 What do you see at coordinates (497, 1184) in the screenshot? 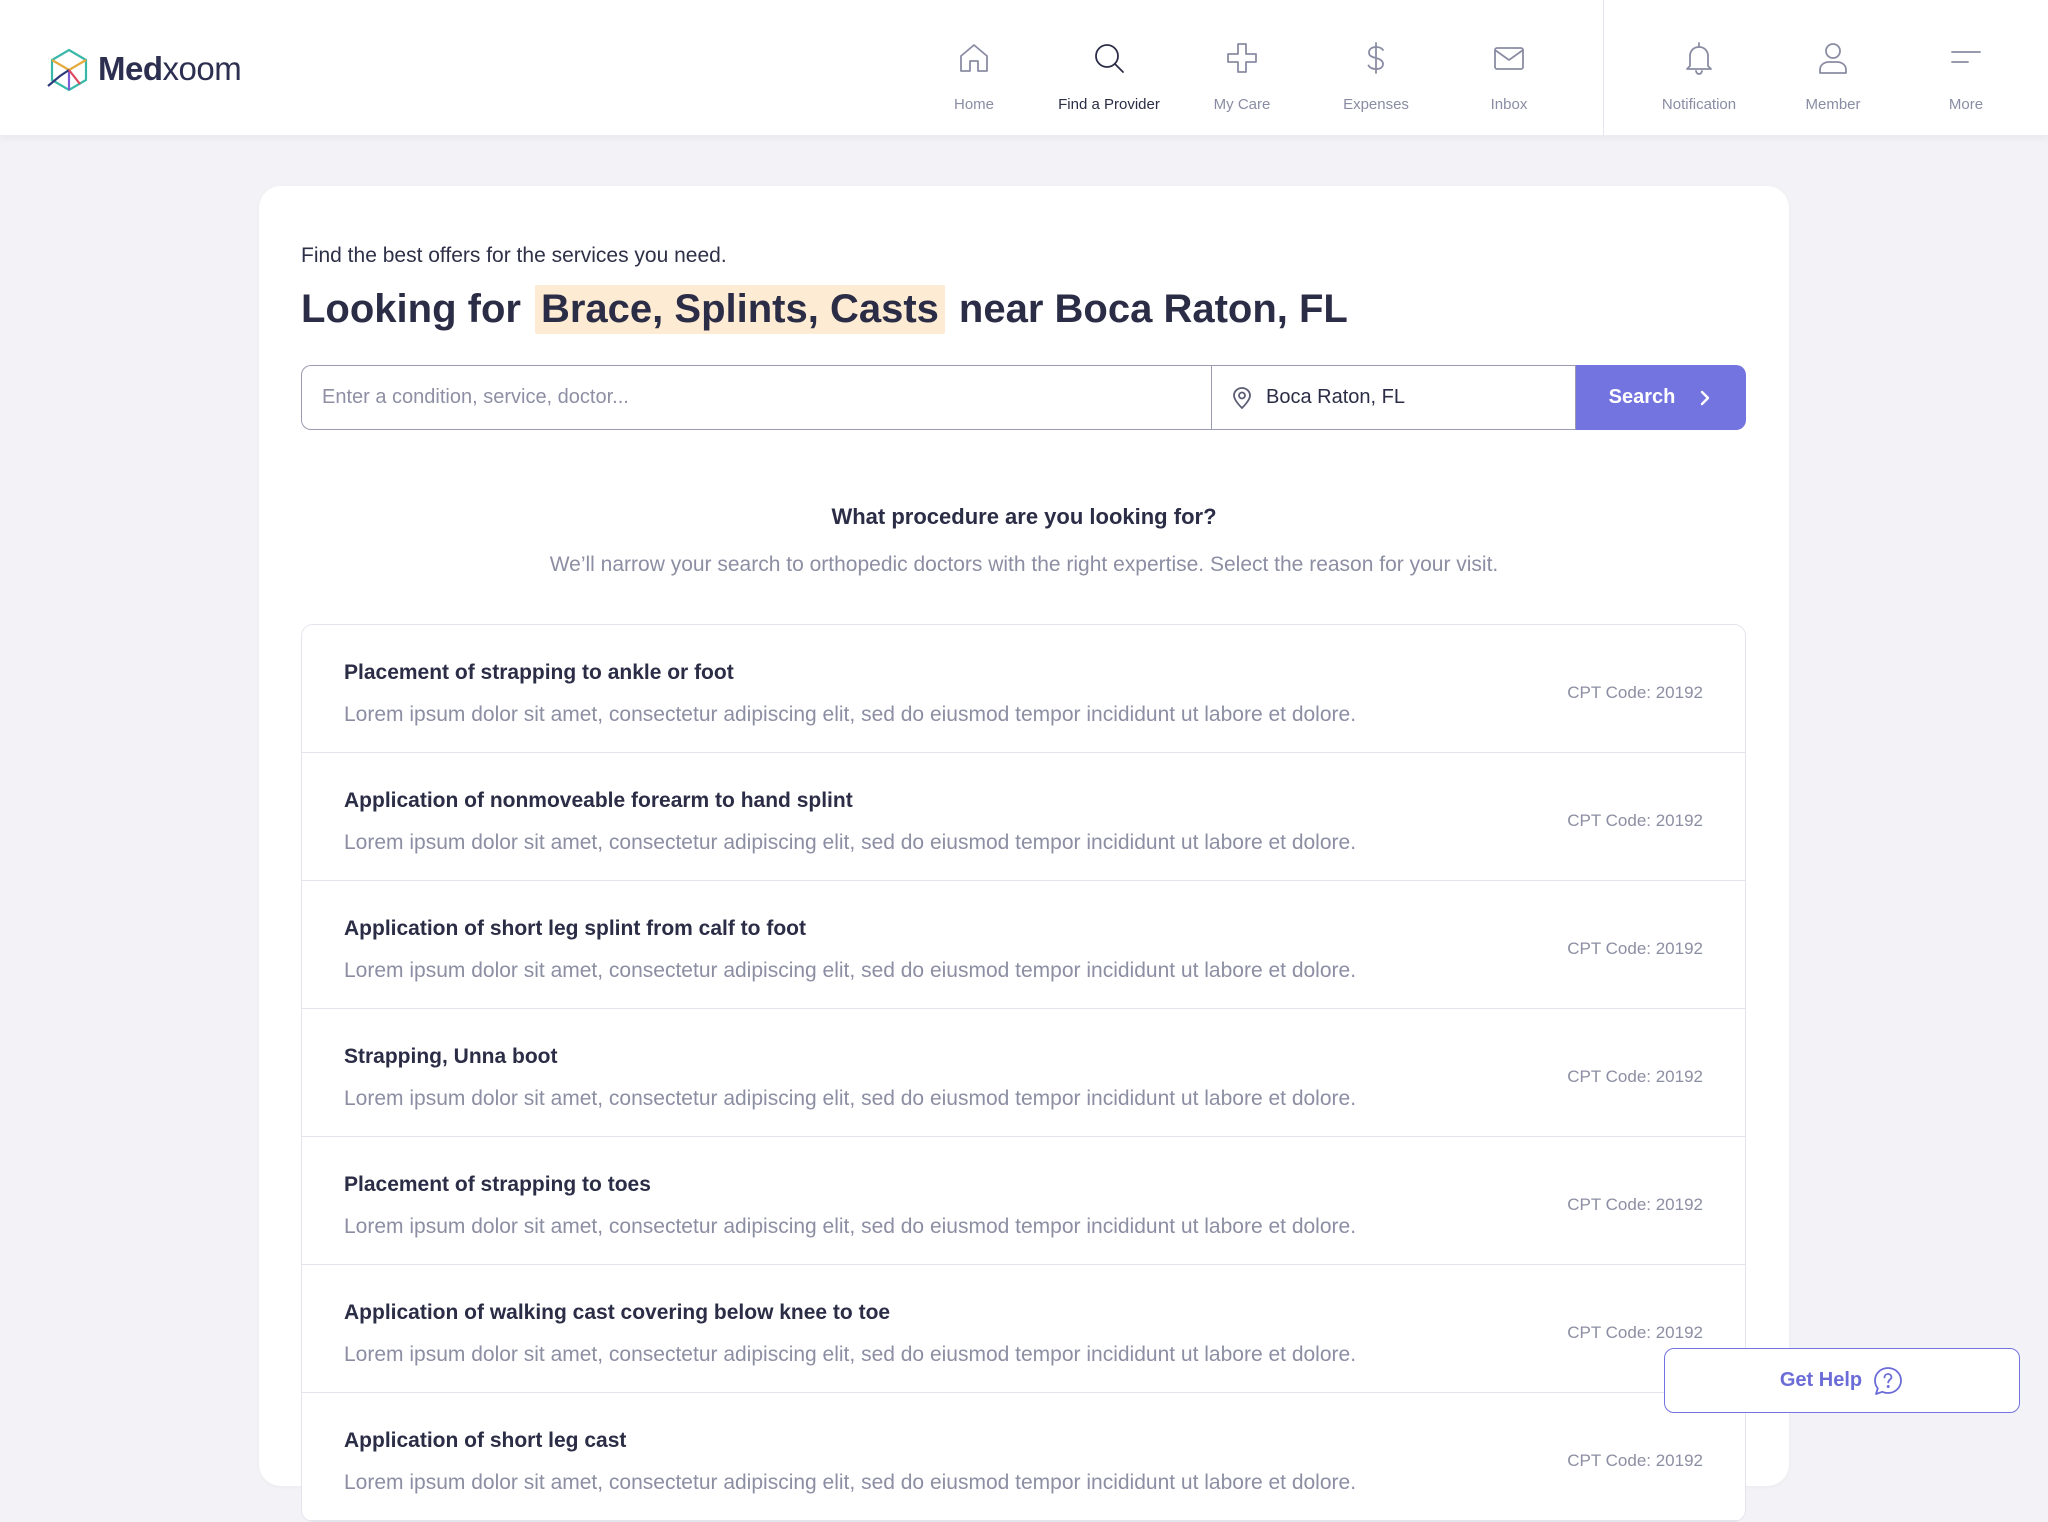
I see `procedure-title: Placement of strapping to toes` at bounding box center [497, 1184].